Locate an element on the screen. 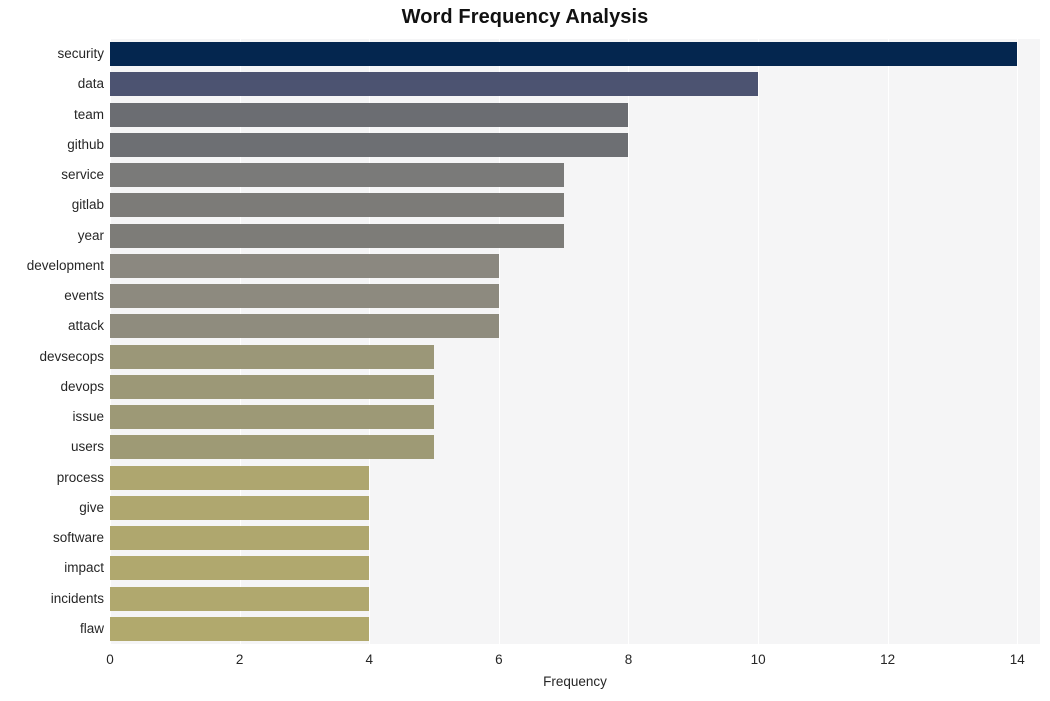 The width and height of the screenshot is (1050, 701). bar-devsecops is located at coordinates (272, 356).